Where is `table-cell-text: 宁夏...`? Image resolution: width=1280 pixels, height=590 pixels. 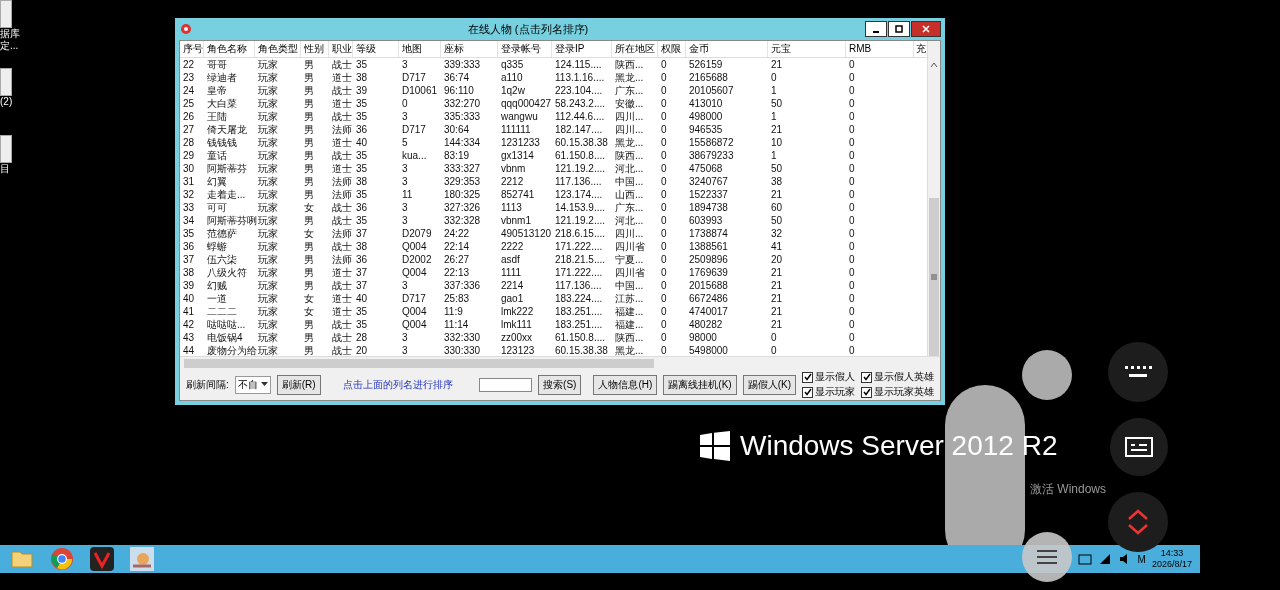 table-cell-text: 宁夏... is located at coordinates (629, 259).